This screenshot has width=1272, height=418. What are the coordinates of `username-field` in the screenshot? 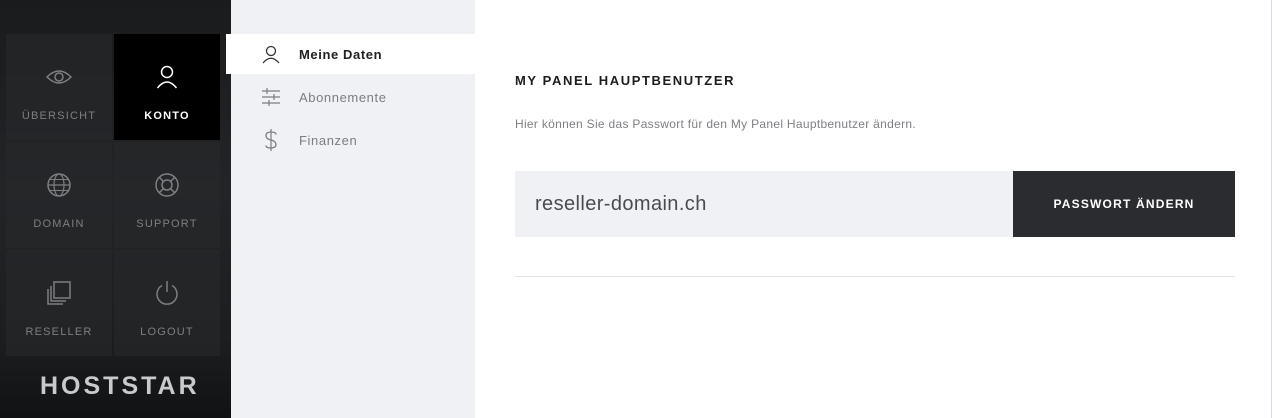 It's located at (764, 204).